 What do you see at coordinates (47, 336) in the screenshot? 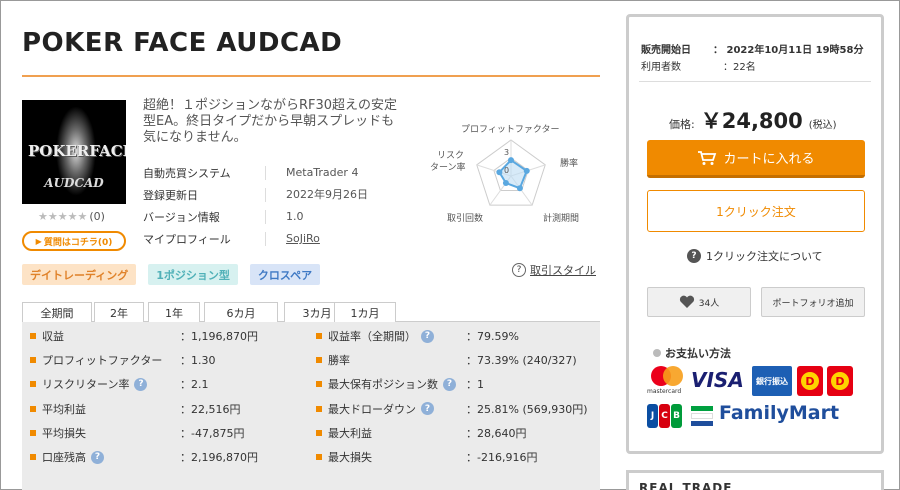
I see `stat-label: 収益` at bounding box center [47, 336].